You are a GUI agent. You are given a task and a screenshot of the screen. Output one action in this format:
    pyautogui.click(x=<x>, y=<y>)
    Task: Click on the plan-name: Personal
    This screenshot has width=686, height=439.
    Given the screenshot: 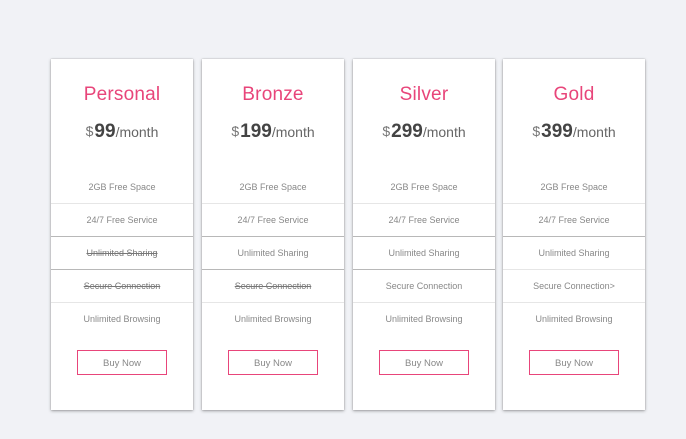 What is the action you would take?
    pyautogui.click(x=122, y=94)
    